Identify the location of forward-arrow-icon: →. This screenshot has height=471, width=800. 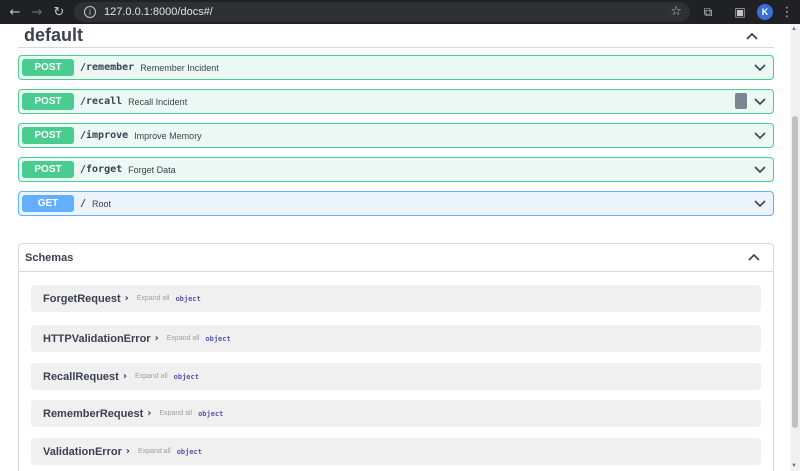
(37, 12).